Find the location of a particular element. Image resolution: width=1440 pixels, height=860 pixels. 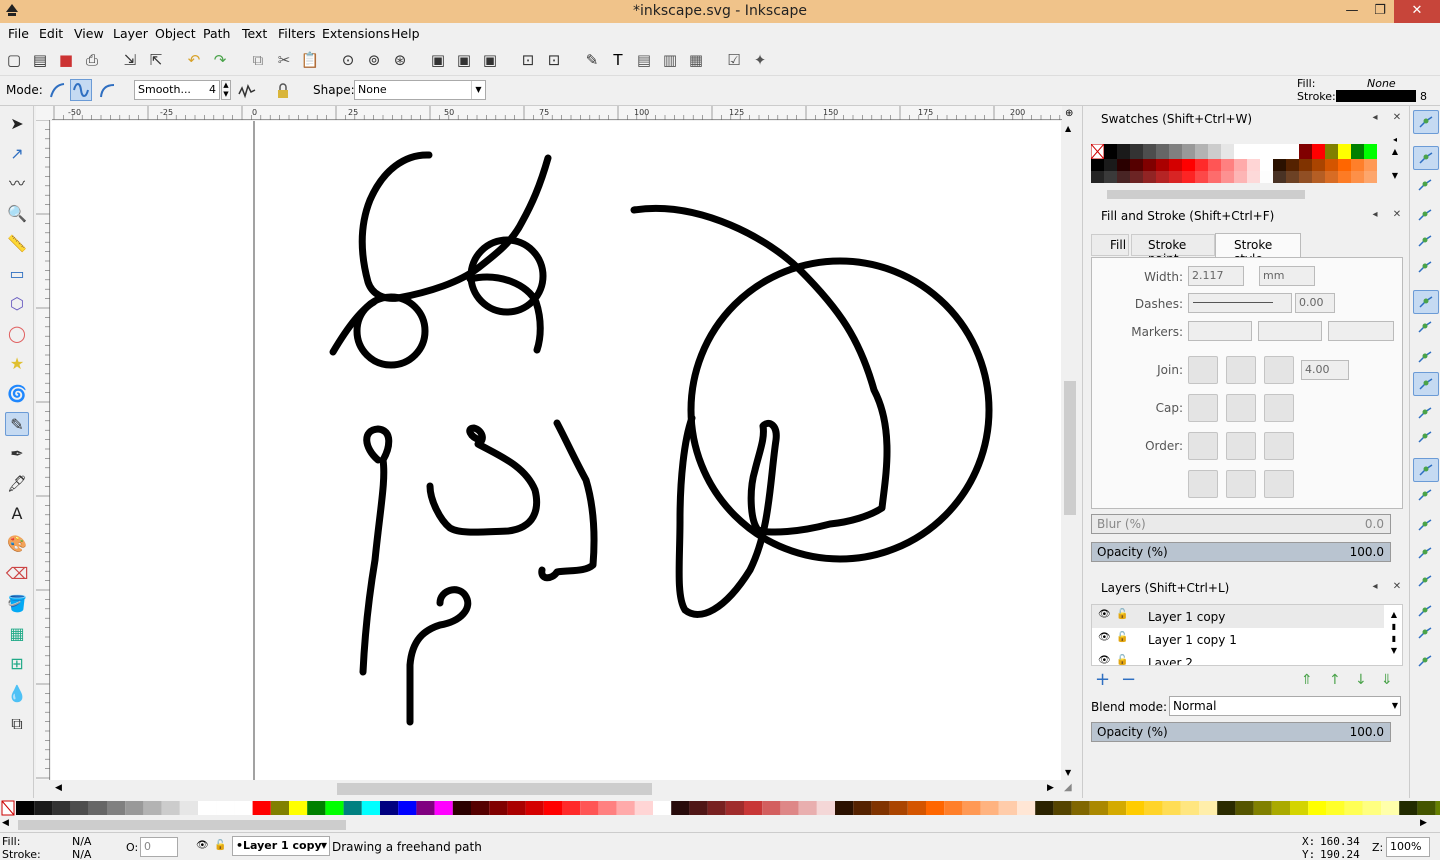

swatches-hscroll-thumb is located at coordinates (1206, 194).